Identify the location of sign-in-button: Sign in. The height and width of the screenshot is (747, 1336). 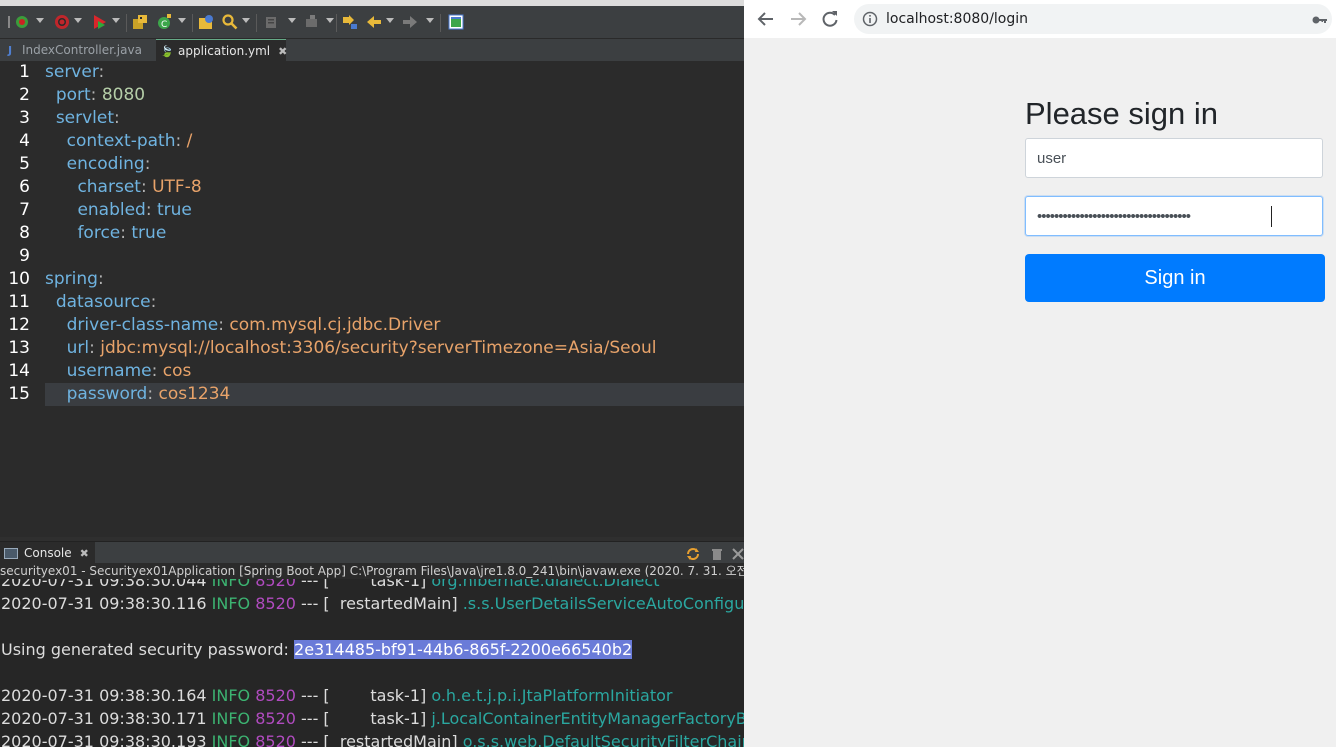
(1175, 278).